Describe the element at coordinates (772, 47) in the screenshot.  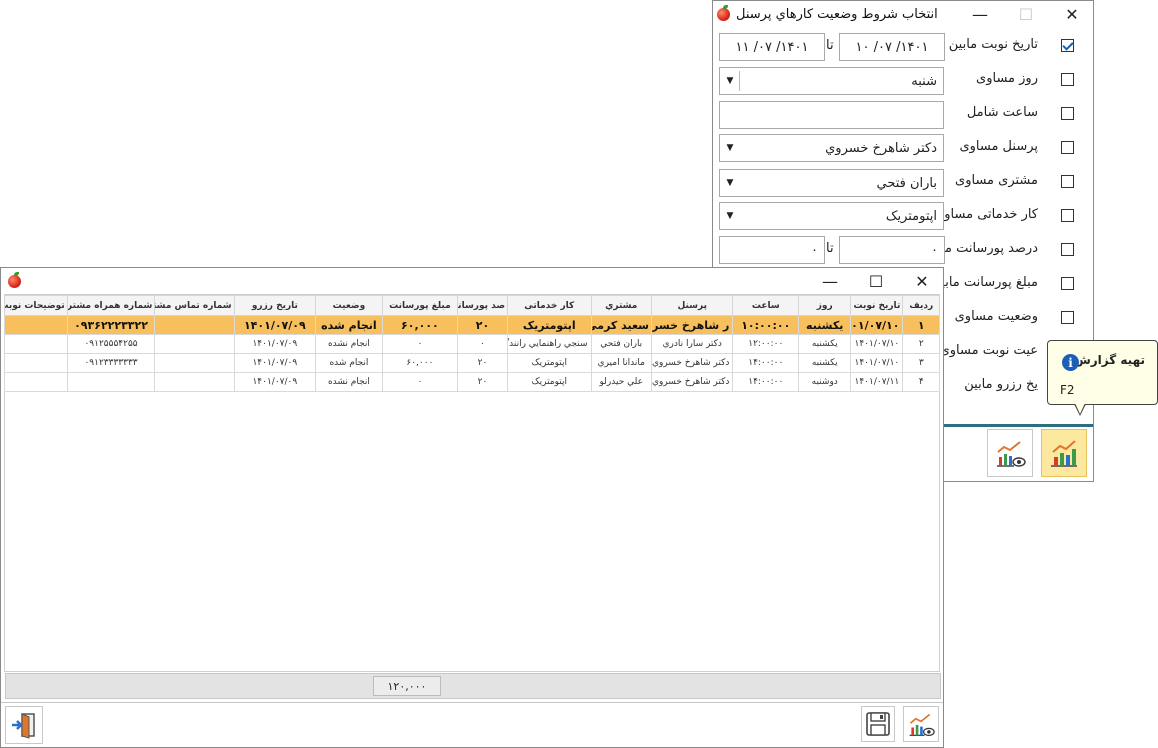
I see `date-to-input: ۱۴۰۱/ ۰۷/ ۱۱` at that location.